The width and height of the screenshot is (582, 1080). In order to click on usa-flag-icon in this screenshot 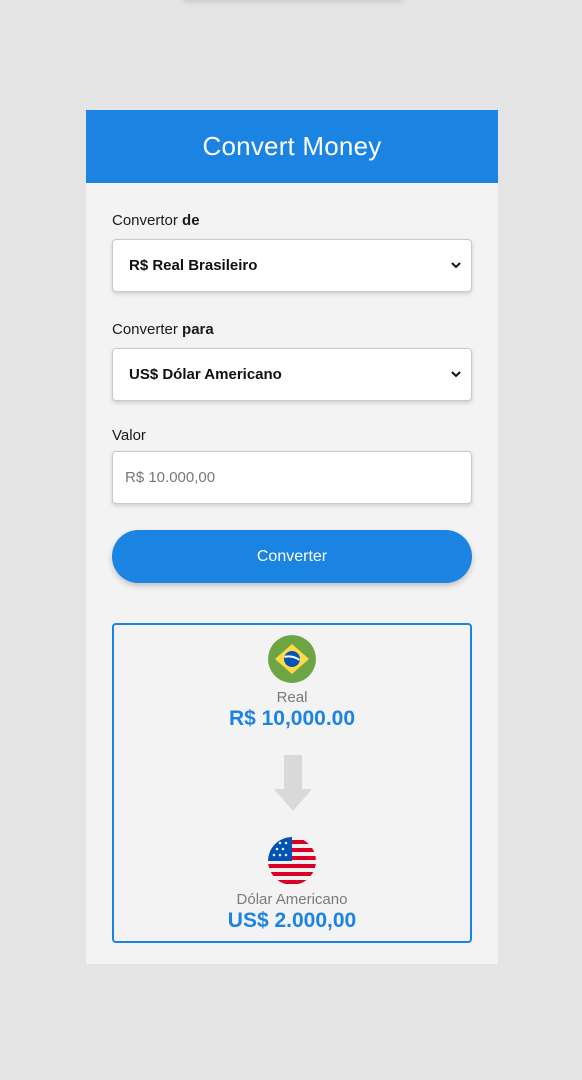, I will do `click(292, 861)`.